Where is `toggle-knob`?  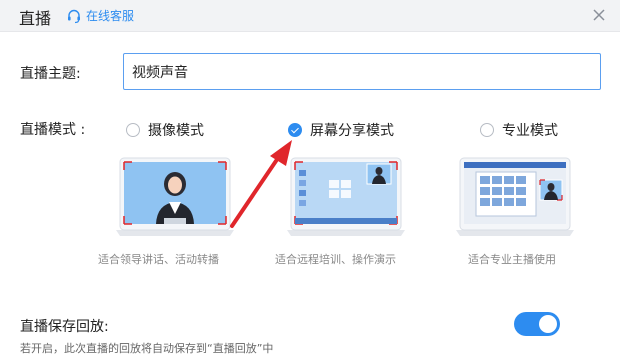 toggle-knob is located at coordinates (548, 324).